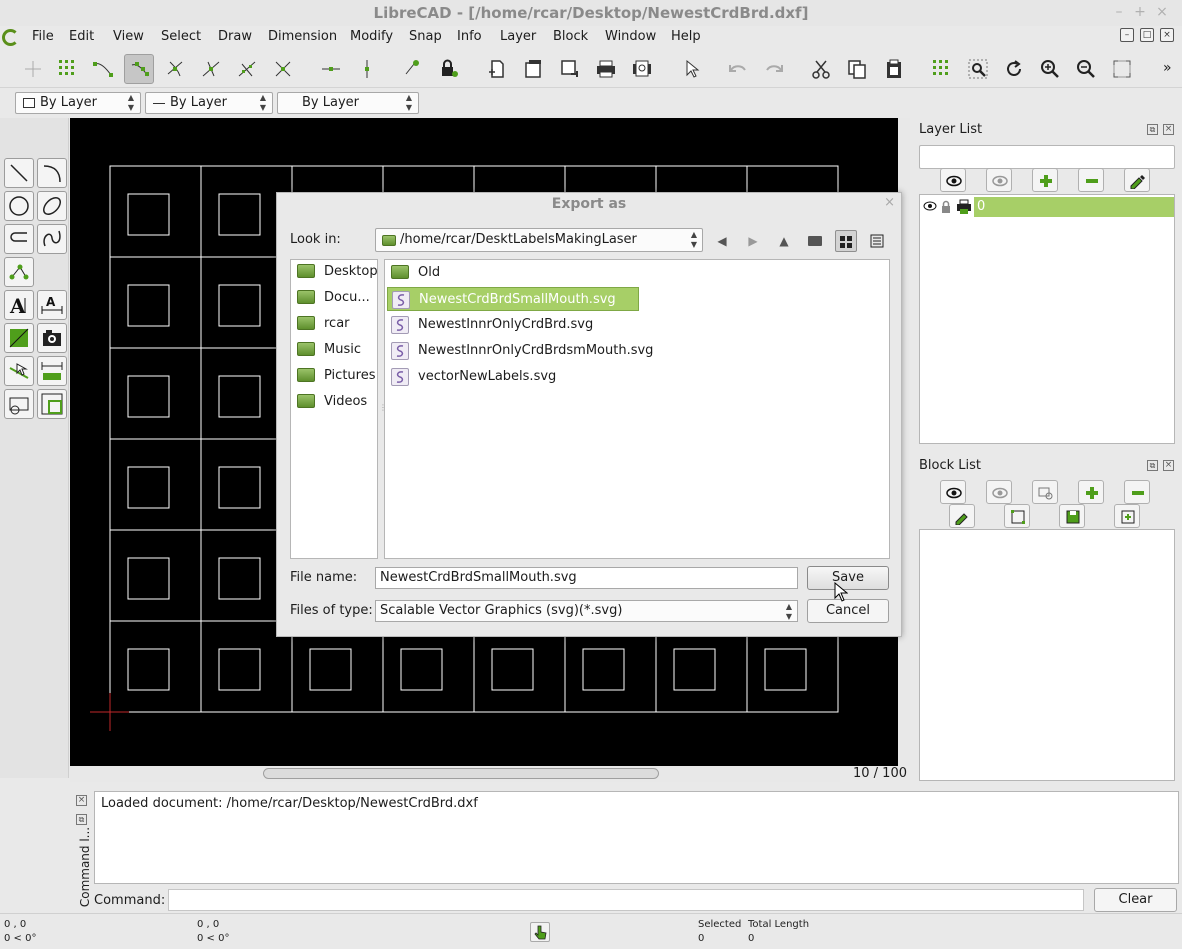 This screenshot has height=949, width=1182. Describe the element at coordinates (283, 69) in the screenshot. I see `snap-intersection-icon` at that location.